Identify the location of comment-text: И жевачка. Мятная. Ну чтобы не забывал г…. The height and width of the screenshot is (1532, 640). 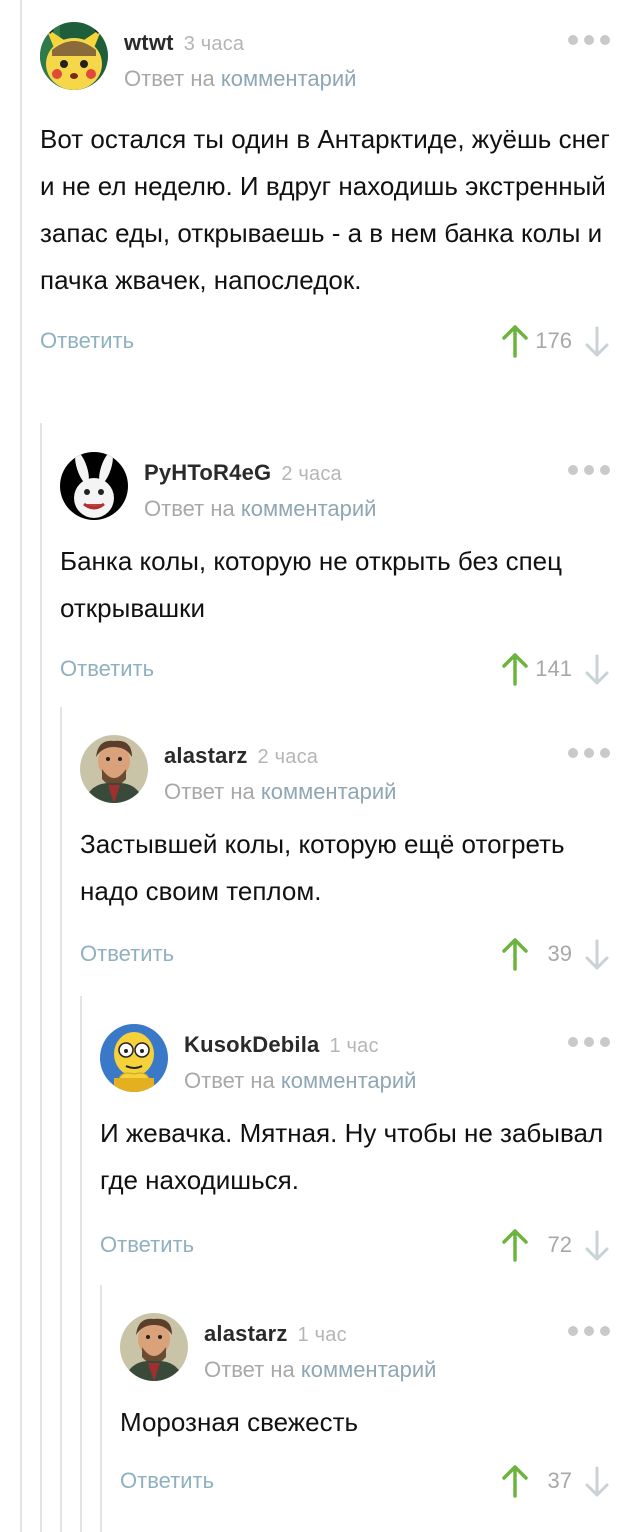
(352, 1156).